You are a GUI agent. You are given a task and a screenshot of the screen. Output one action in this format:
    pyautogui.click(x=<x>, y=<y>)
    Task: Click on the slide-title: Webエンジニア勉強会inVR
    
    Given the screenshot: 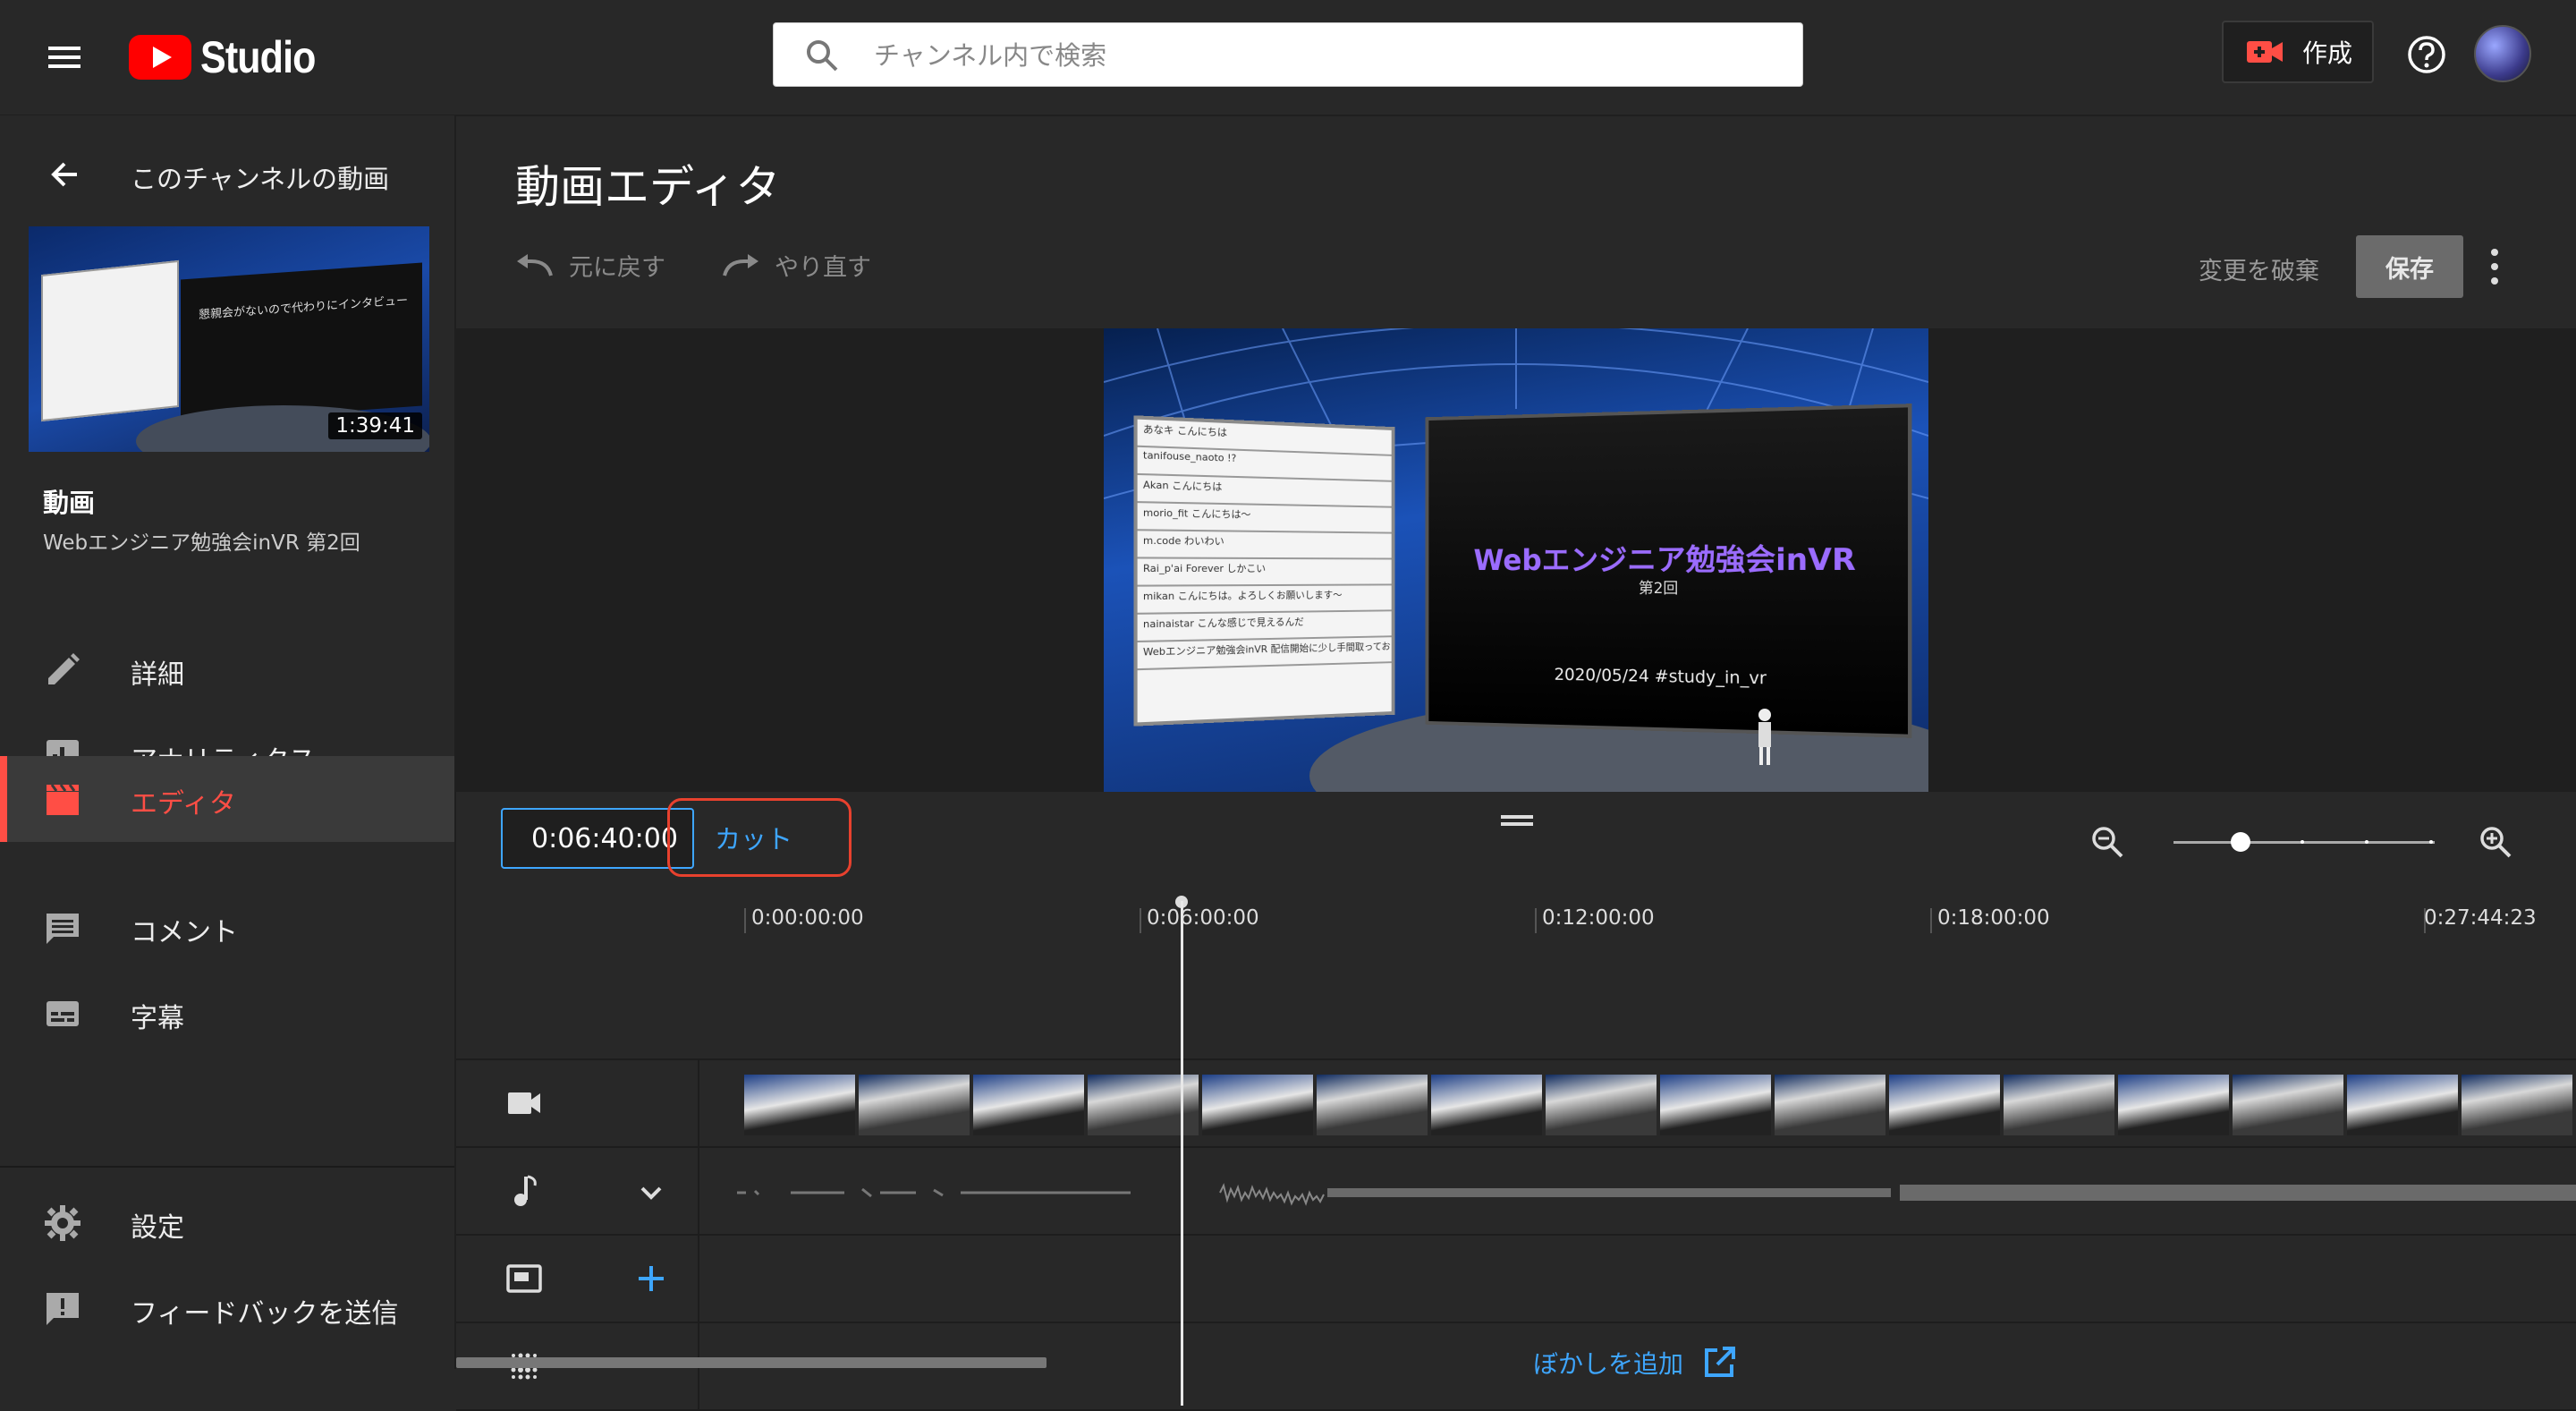 What is the action you would take?
    pyautogui.click(x=1668, y=556)
    